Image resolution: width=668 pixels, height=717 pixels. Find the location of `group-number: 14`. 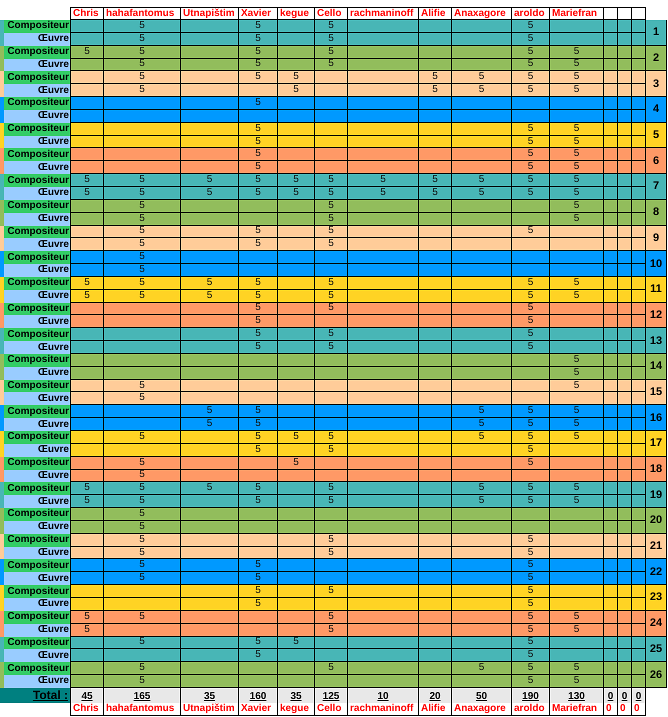

group-number: 14 is located at coordinates (656, 367).